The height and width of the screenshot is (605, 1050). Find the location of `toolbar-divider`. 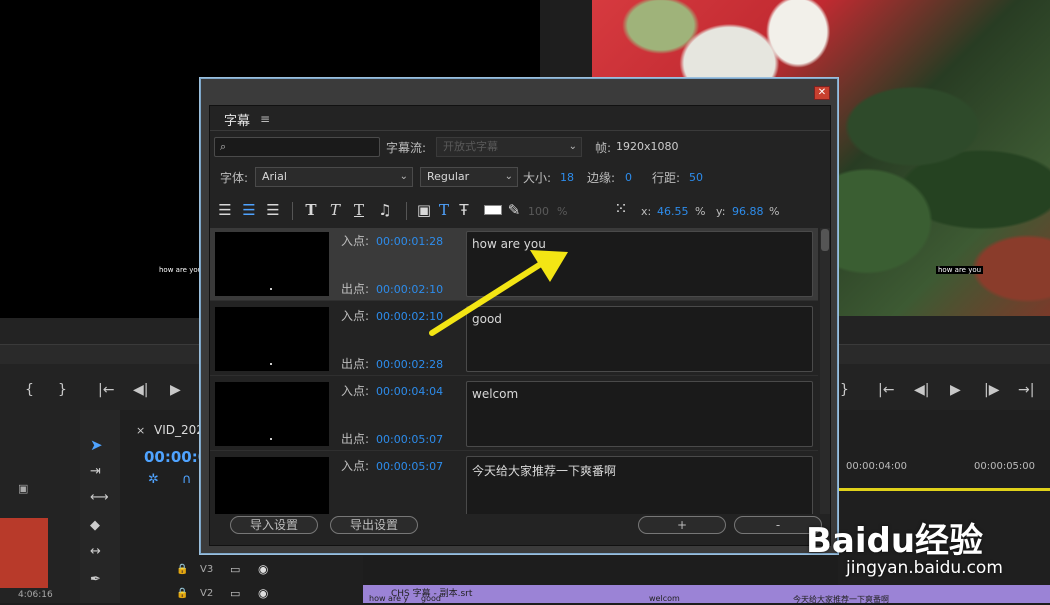

toolbar-divider is located at coordinates (292, 211).